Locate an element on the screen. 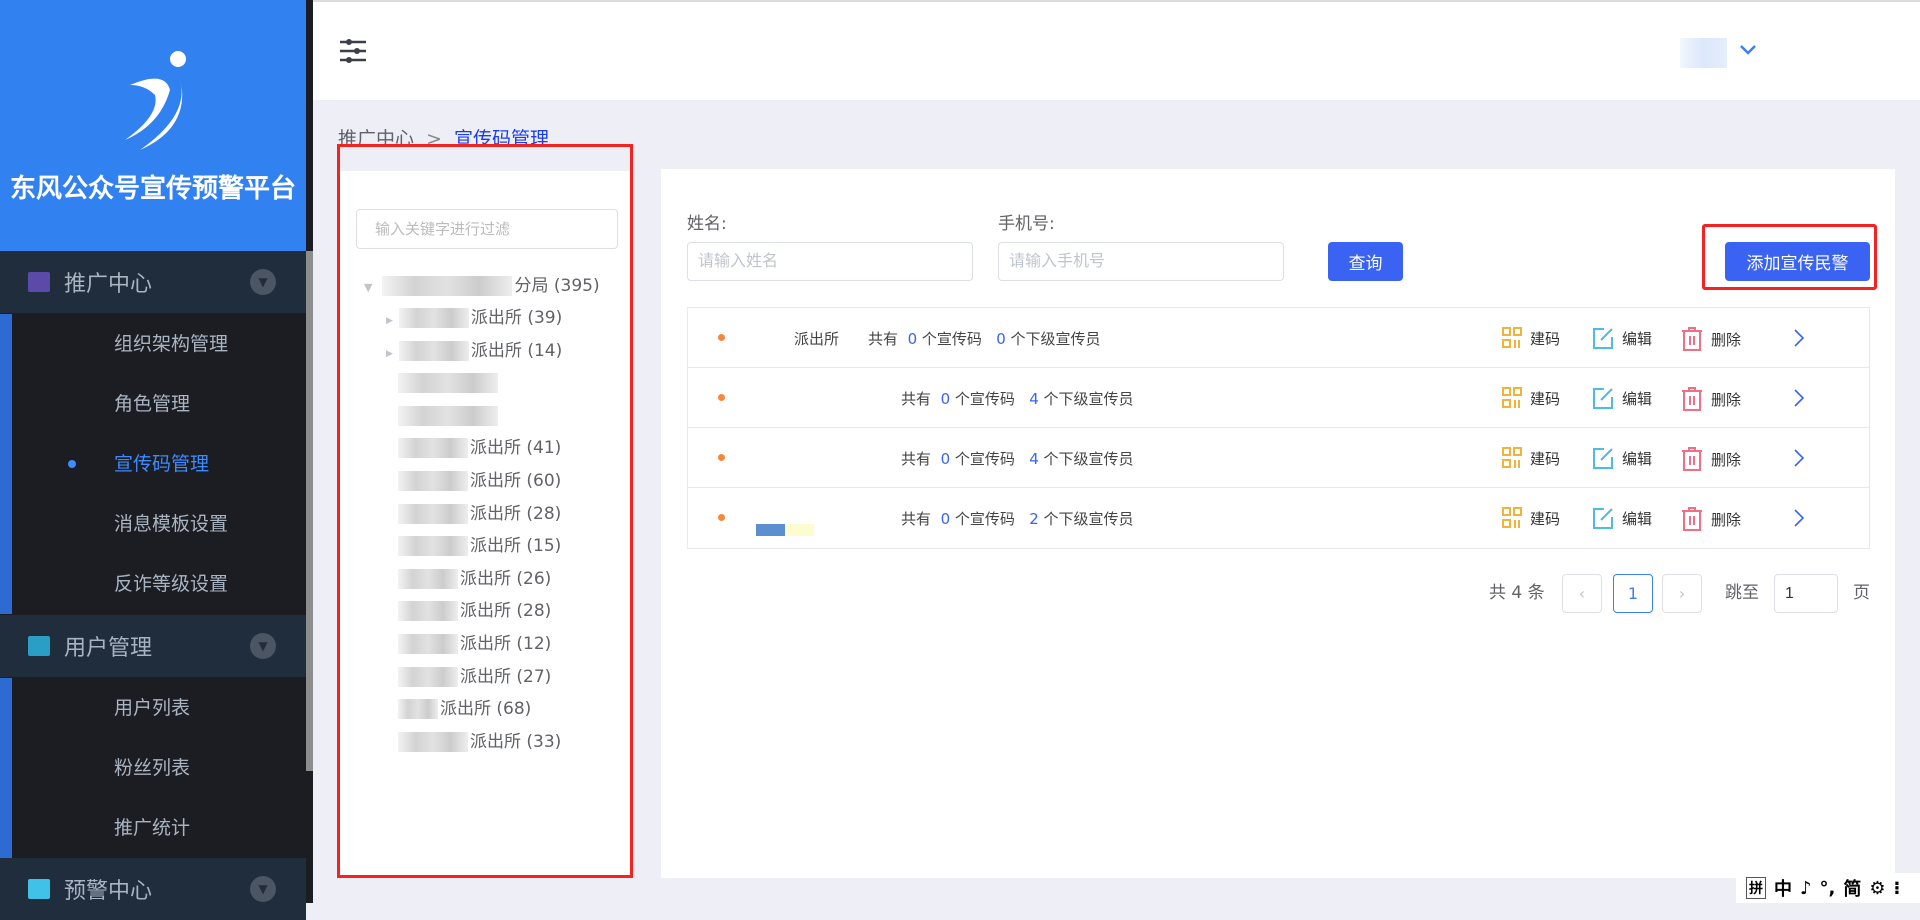 This screenshot has width=1920, height=920. ime-item: 中 is located at coordinates (1783, 888).